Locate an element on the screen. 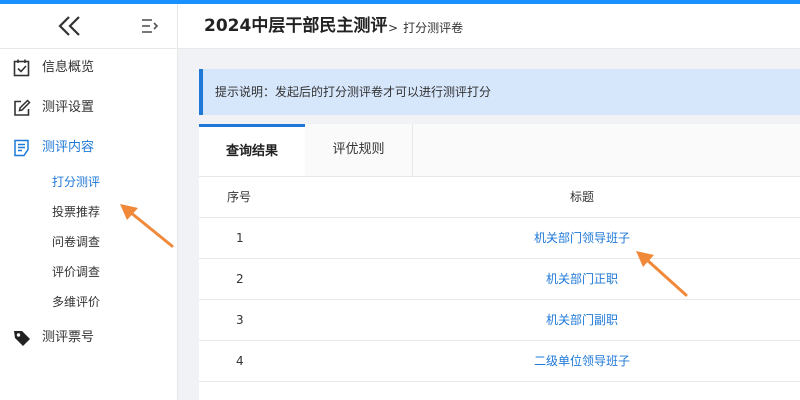 The height and width of the screenshot is (400, 800). sidebar-item-ticket: 测评票号 is located at coordinates (88, 338).